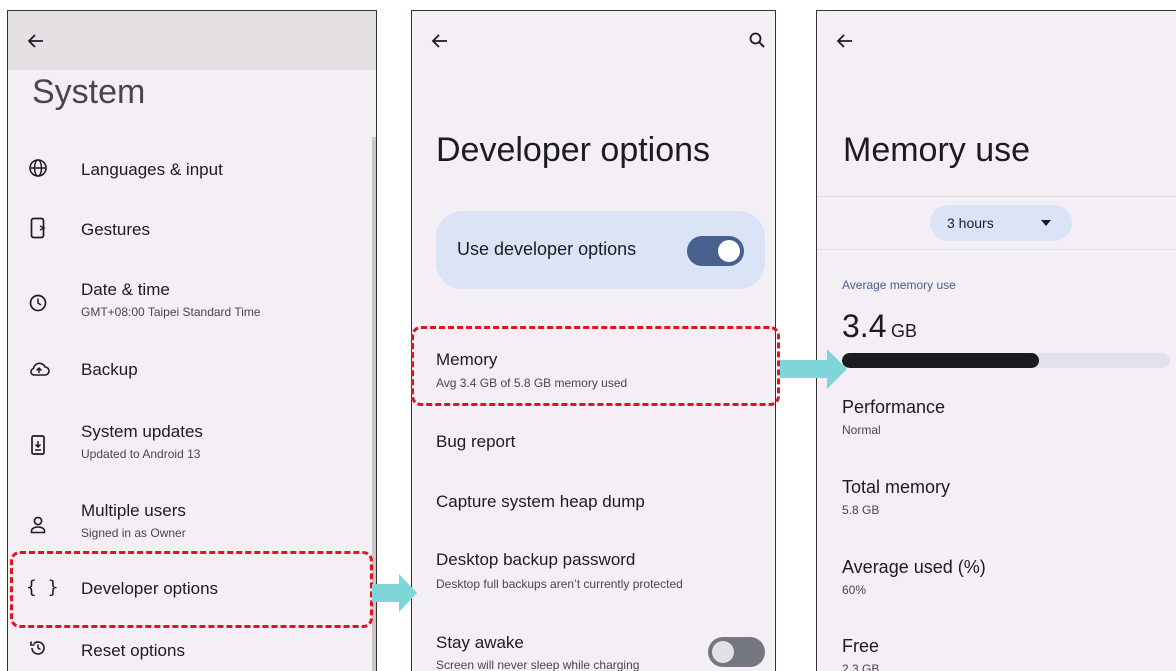 Image resolution: width=1176 pixels, height=671 pixels. I want to click on setting-item-gestures: Gestures, so click(188, 231).